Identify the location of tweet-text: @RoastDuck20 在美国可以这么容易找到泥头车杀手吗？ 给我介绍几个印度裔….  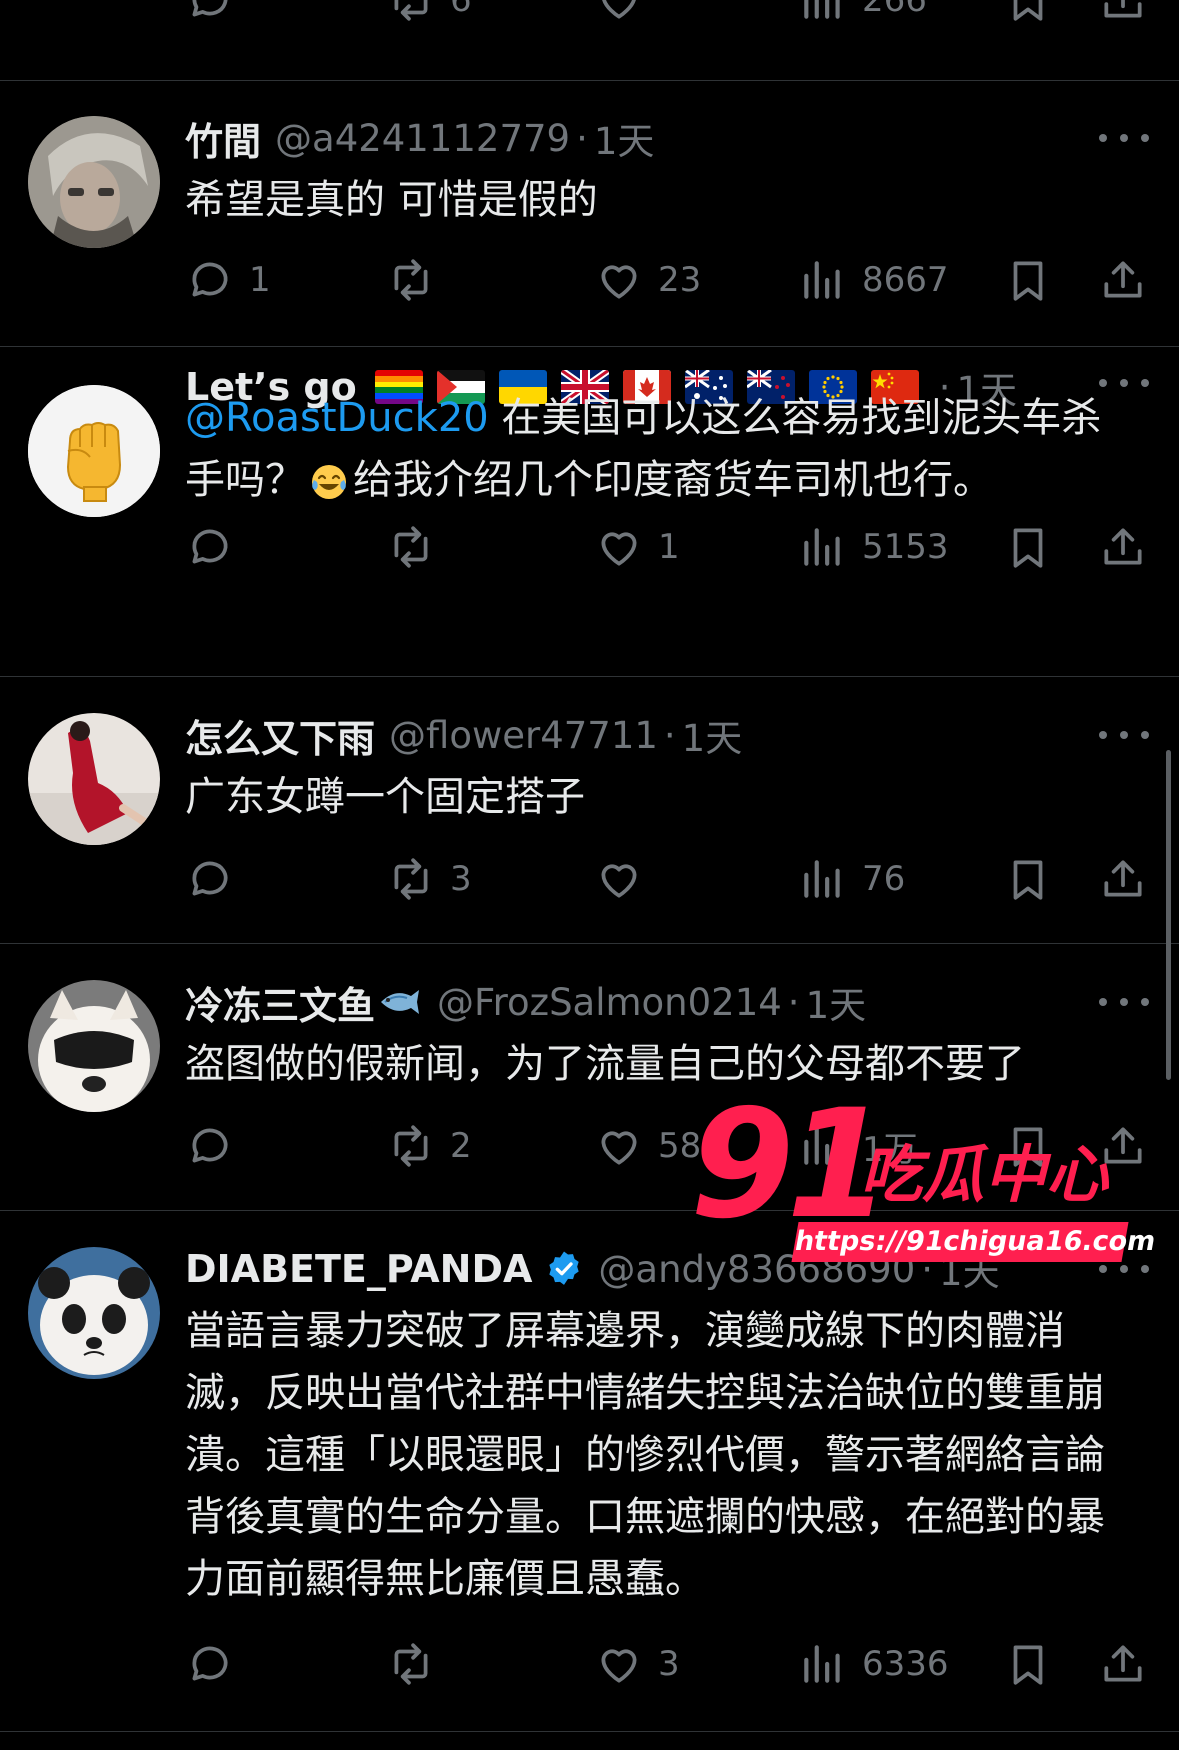
(662, 449).